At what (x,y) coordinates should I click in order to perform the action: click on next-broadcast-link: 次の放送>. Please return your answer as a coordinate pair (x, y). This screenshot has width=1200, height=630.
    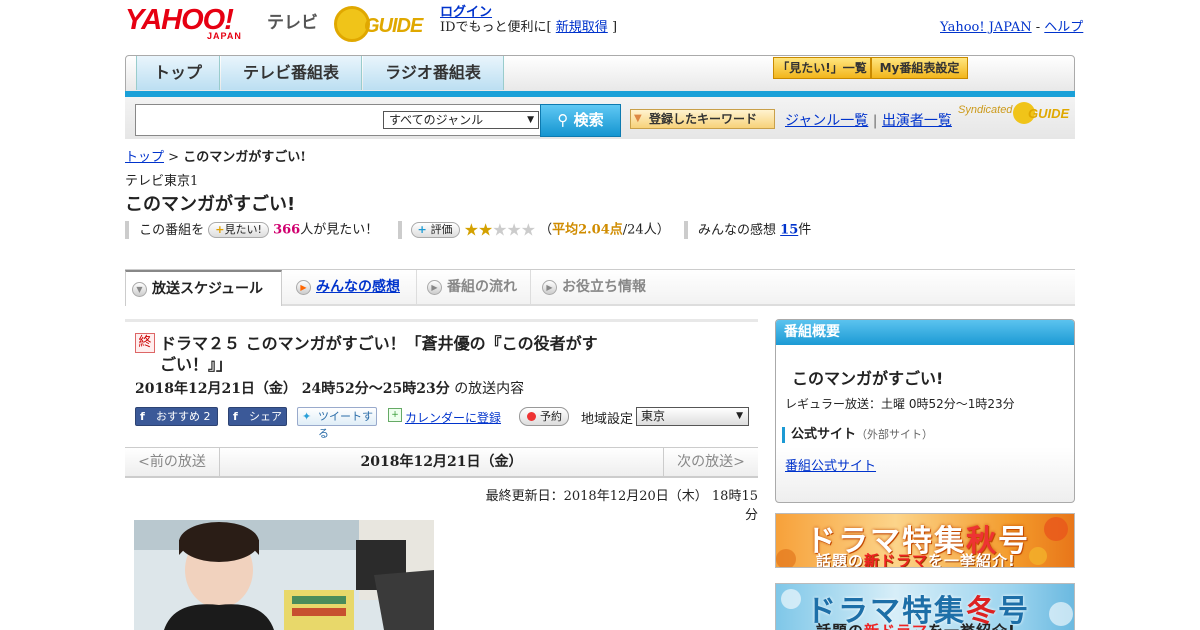
    Looking at the image, I should click on (710, 462).